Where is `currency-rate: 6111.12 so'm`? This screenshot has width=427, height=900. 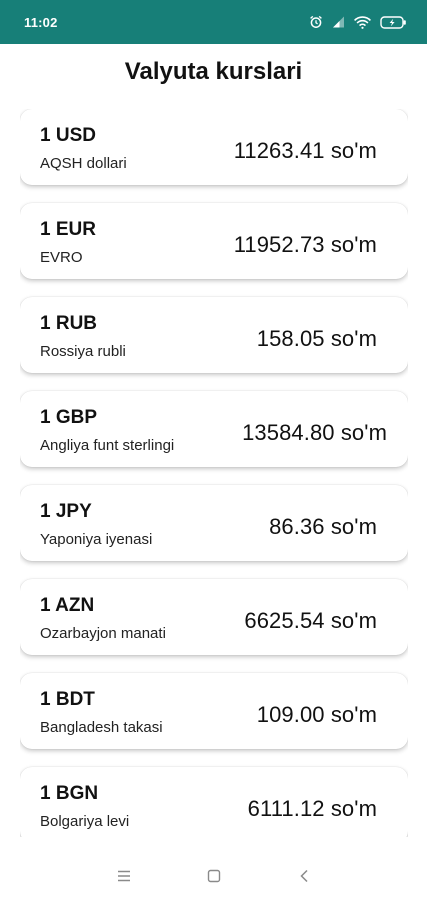
currency-rate: 6111.12 so'm is located at coordinates (312, 808).